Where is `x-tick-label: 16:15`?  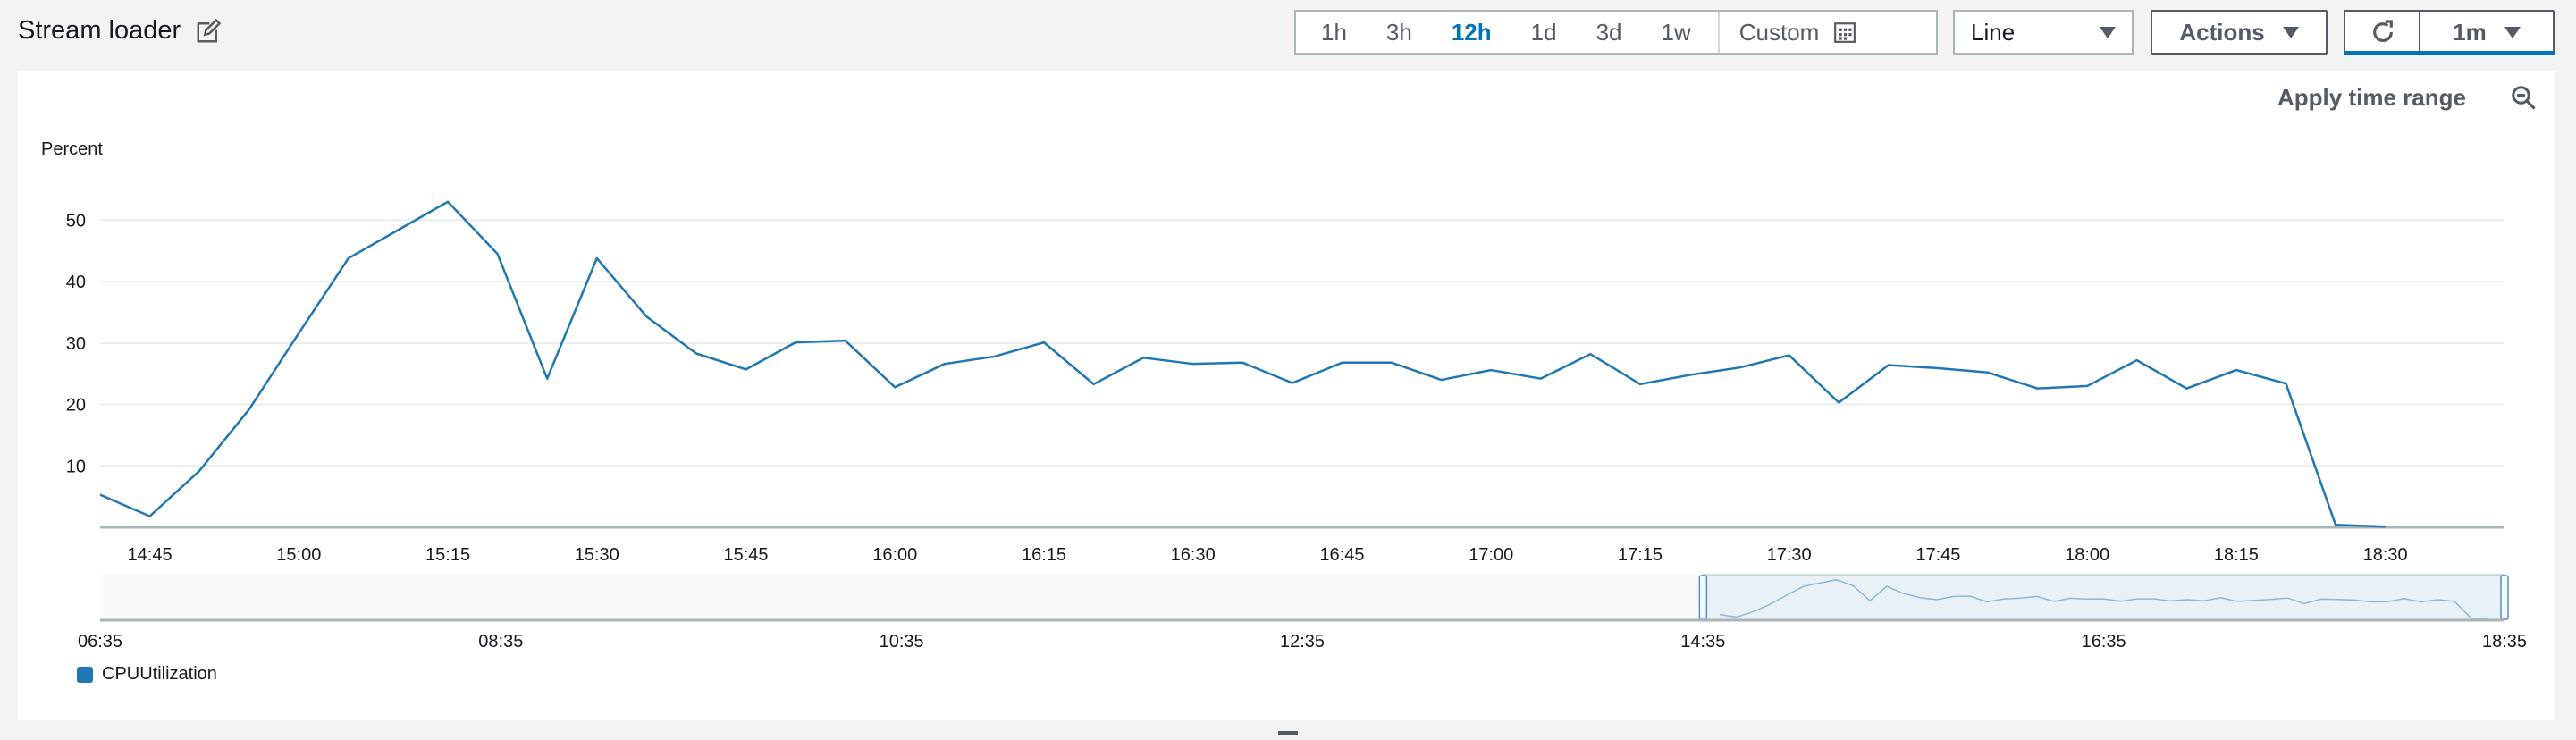
x-tick-label: 16:15 is located at coordinates (1044, 555).